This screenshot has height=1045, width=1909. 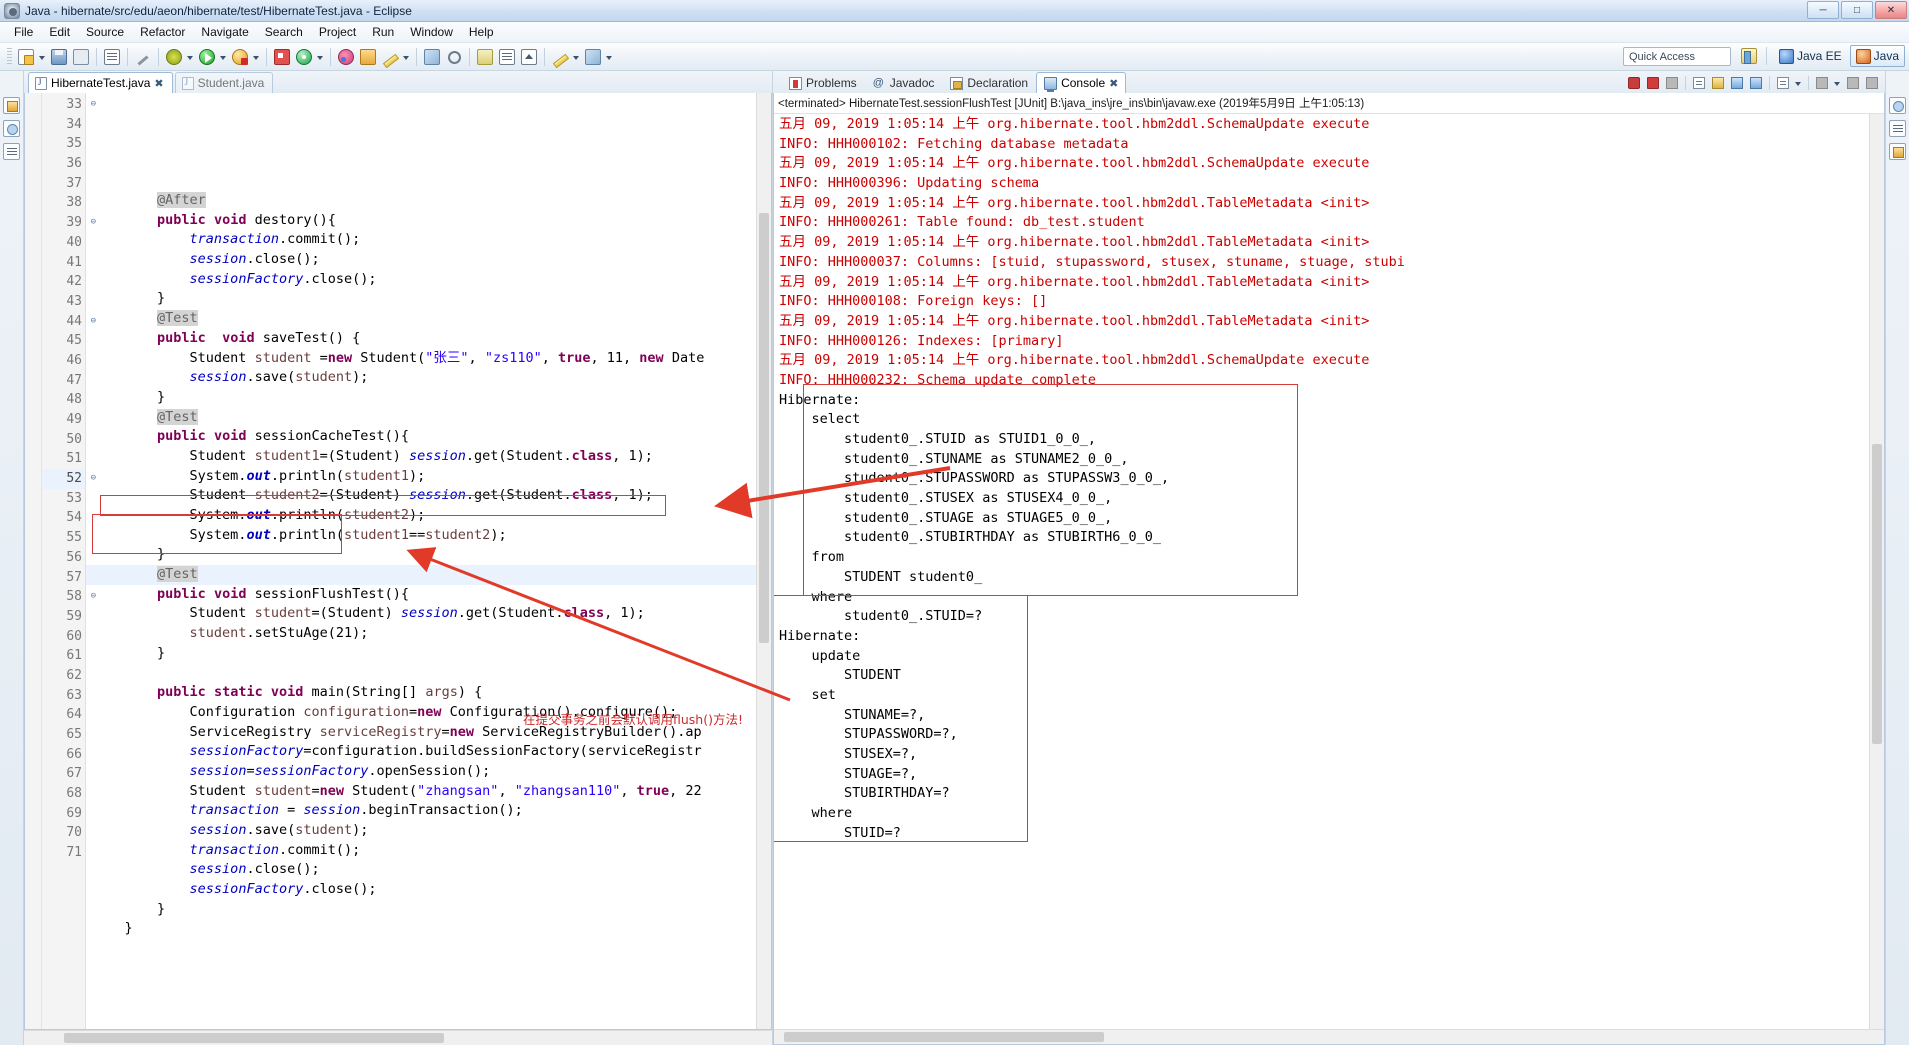 I want to click on code-line: public void sessionCacheTest(){, so click(x=421, y=437).